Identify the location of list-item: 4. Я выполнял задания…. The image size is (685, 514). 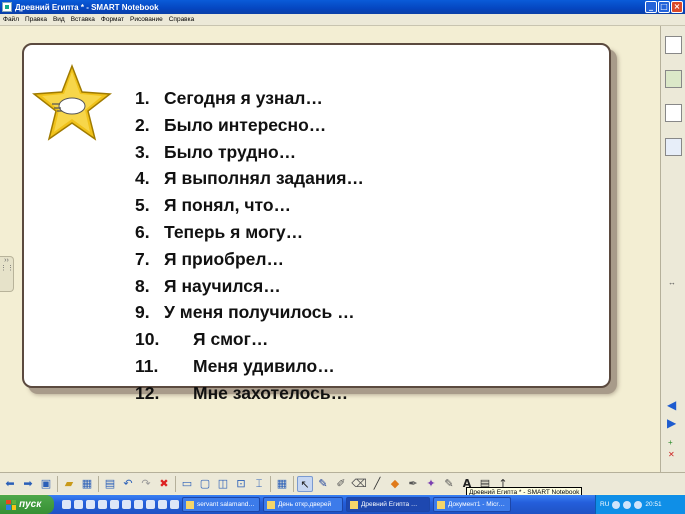
(249, 178).